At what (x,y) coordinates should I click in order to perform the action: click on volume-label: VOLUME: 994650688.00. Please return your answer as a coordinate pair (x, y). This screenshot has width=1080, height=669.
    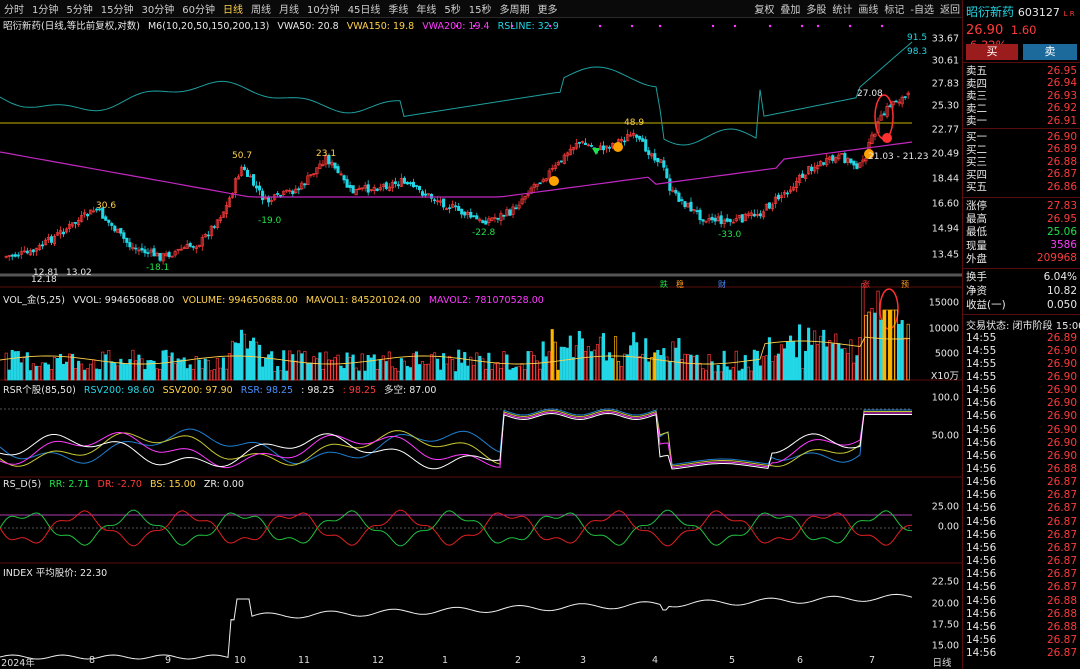
    Looking at the image, I should click on (240, 300).